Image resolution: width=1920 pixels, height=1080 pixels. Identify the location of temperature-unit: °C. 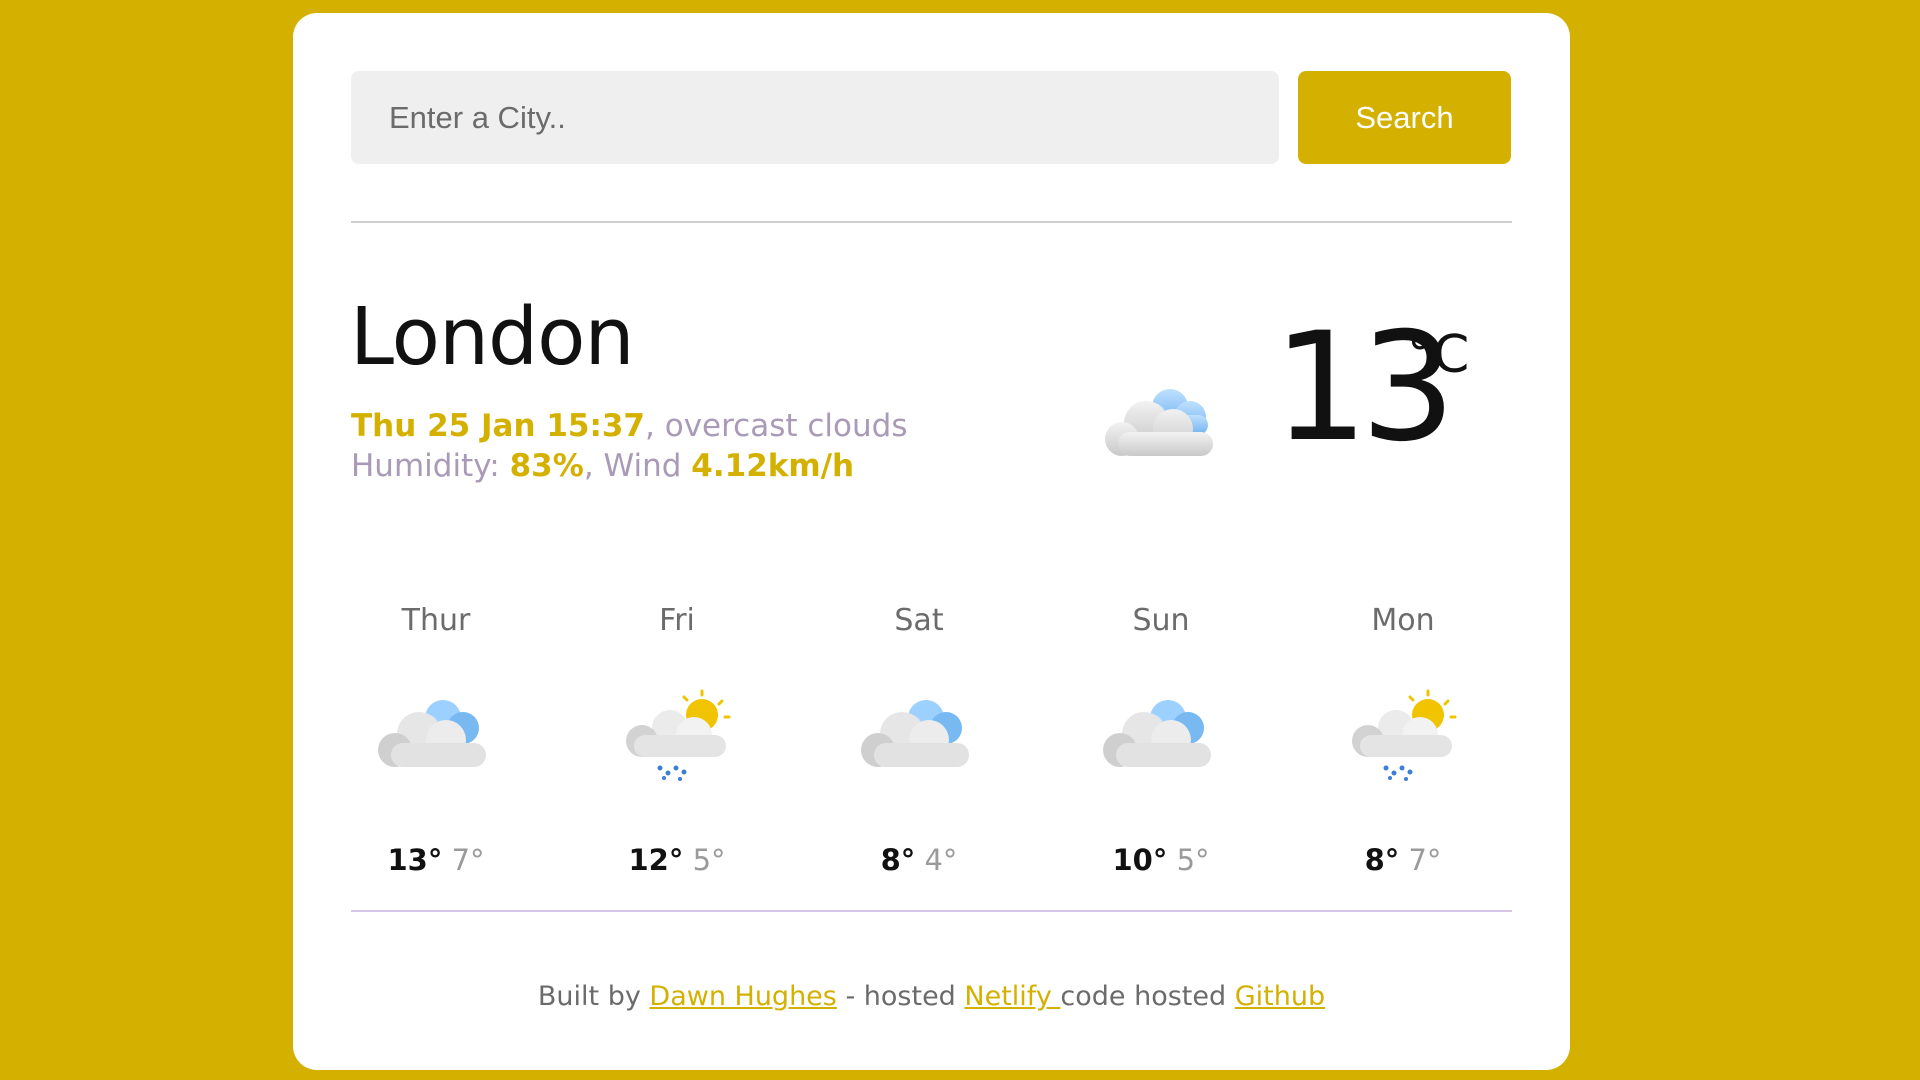
(1438, 355).